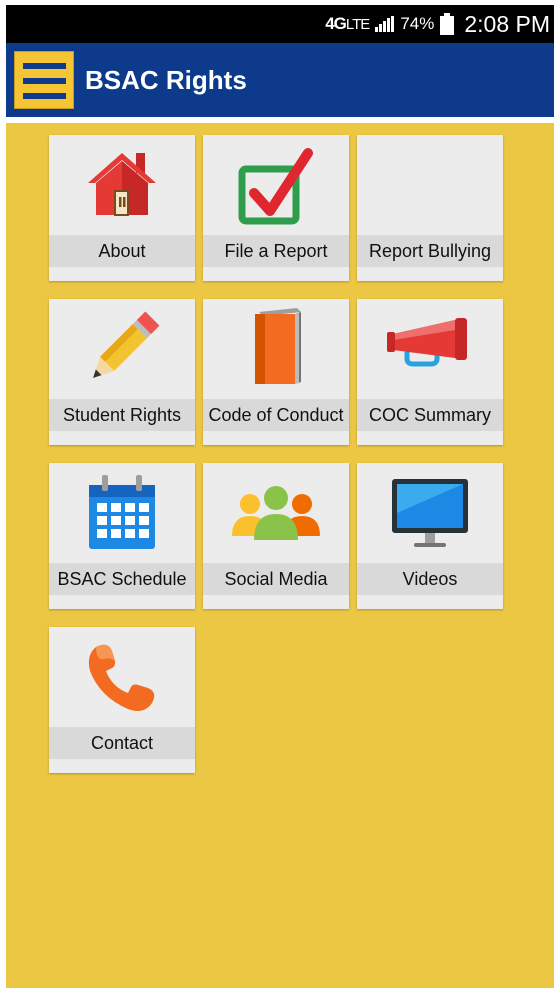 The height and width of the screenshot is (988, 554). I want to click on tile-label: Contact, so click(122, 743).